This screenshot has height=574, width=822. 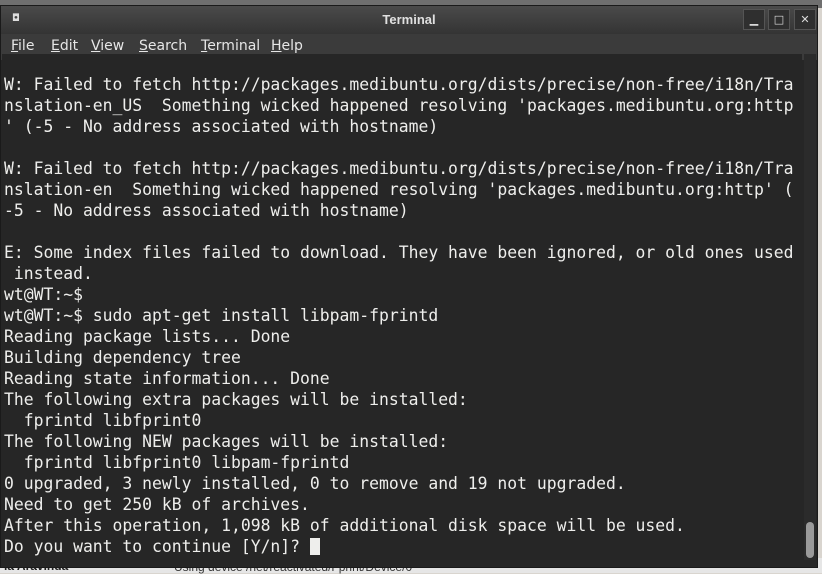 I want to click on terminal-line: fprintd libfprint0, so click(x=103, y=420).